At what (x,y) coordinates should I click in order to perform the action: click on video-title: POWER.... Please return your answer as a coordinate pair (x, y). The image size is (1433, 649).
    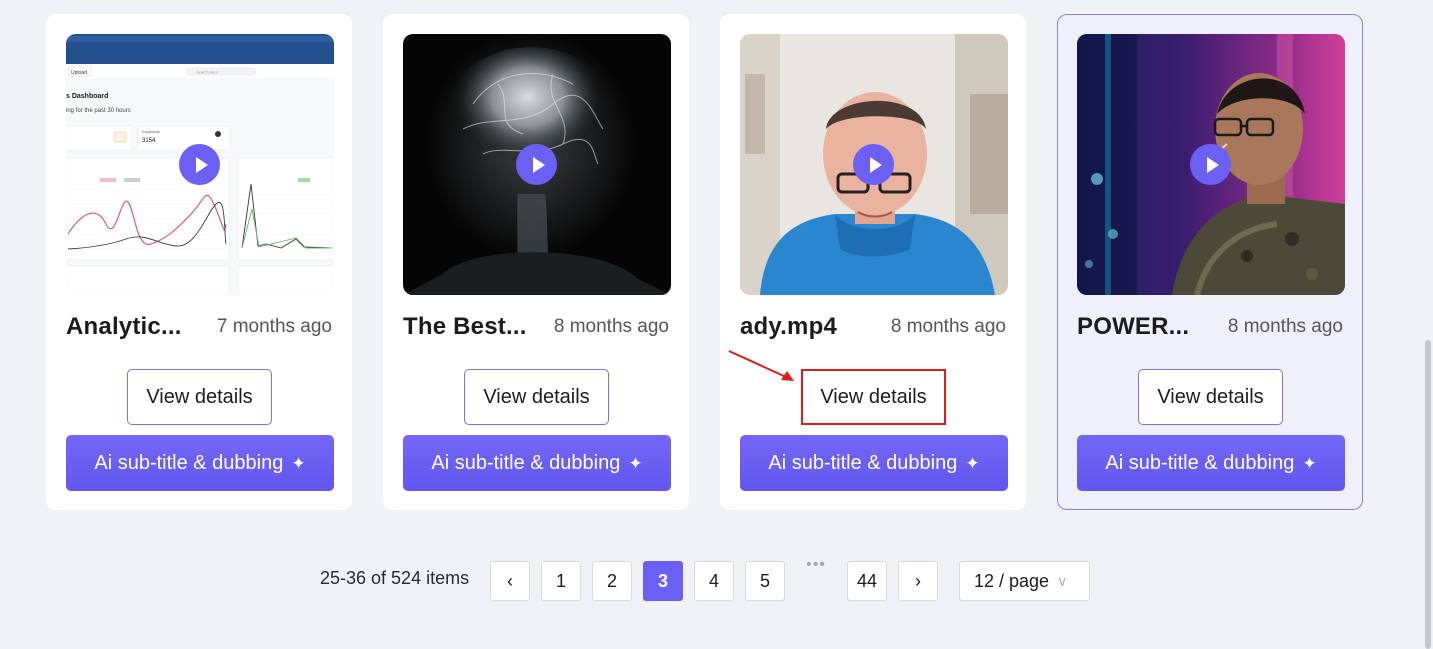
    Looking at the image, I should click on (1133, 326).